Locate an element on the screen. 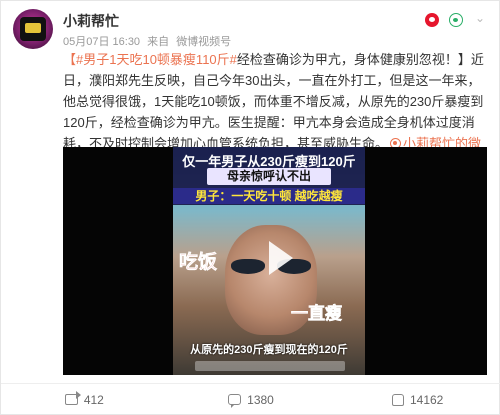  comment-button: 1380 is located at coordinates (251, 399).